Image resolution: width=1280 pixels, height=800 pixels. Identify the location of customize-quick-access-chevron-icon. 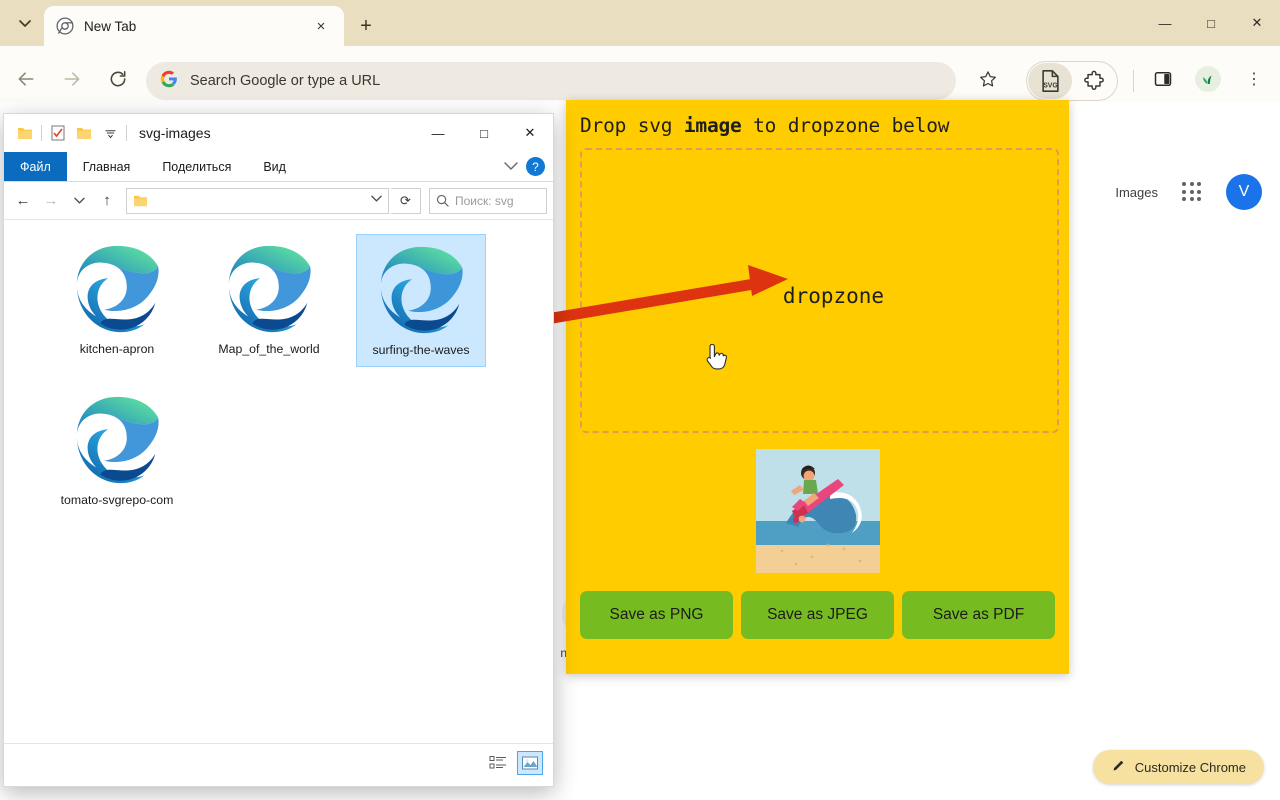
(110, 133).